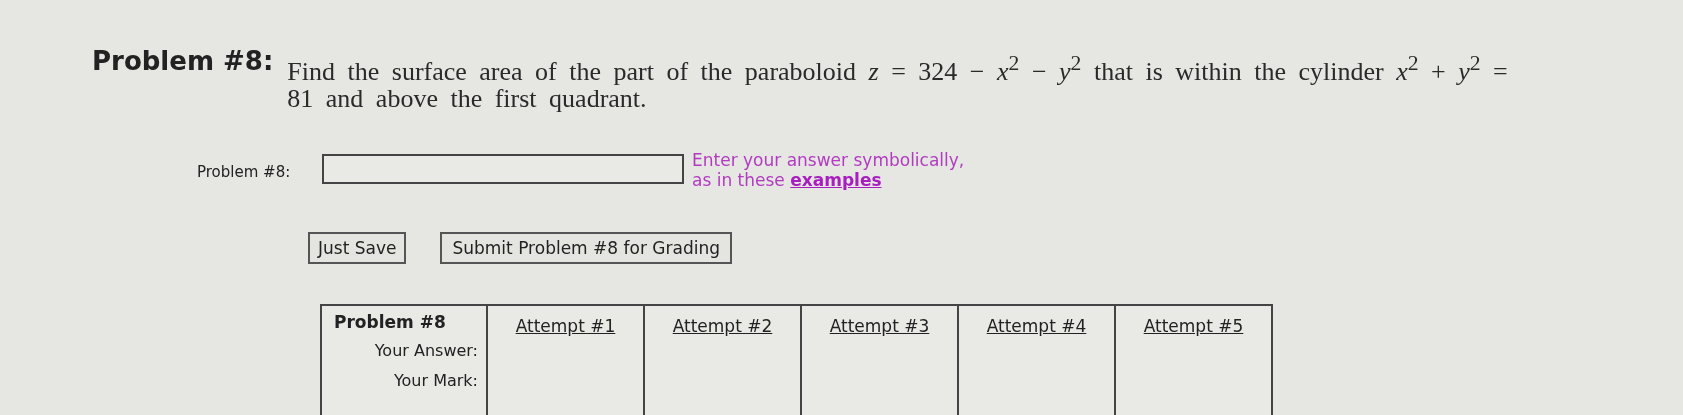  I want to click on hint-text: as in these, so click(738, 179).